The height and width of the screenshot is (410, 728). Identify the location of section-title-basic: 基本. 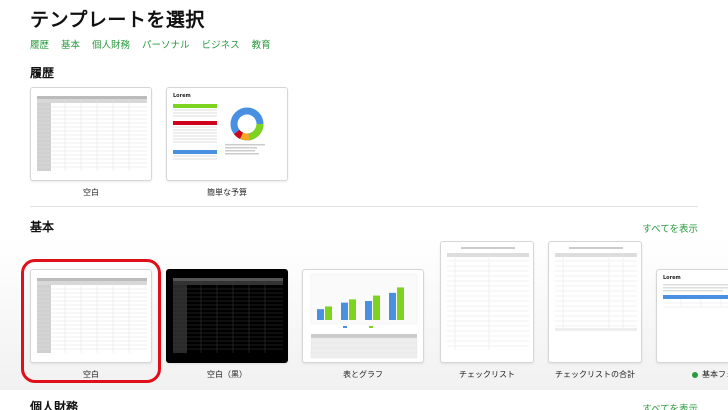
(42, 227).